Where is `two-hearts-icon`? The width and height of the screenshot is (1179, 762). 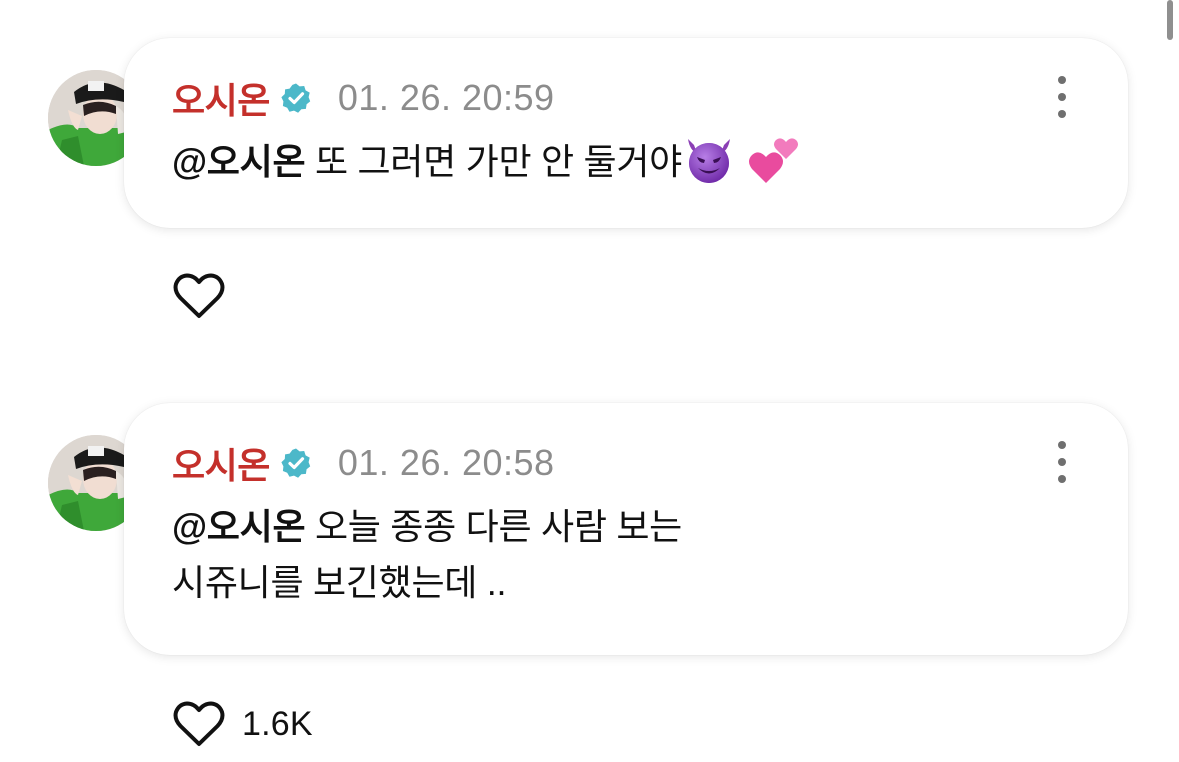
two-hearts-icon is located at coordinates (773, 161).